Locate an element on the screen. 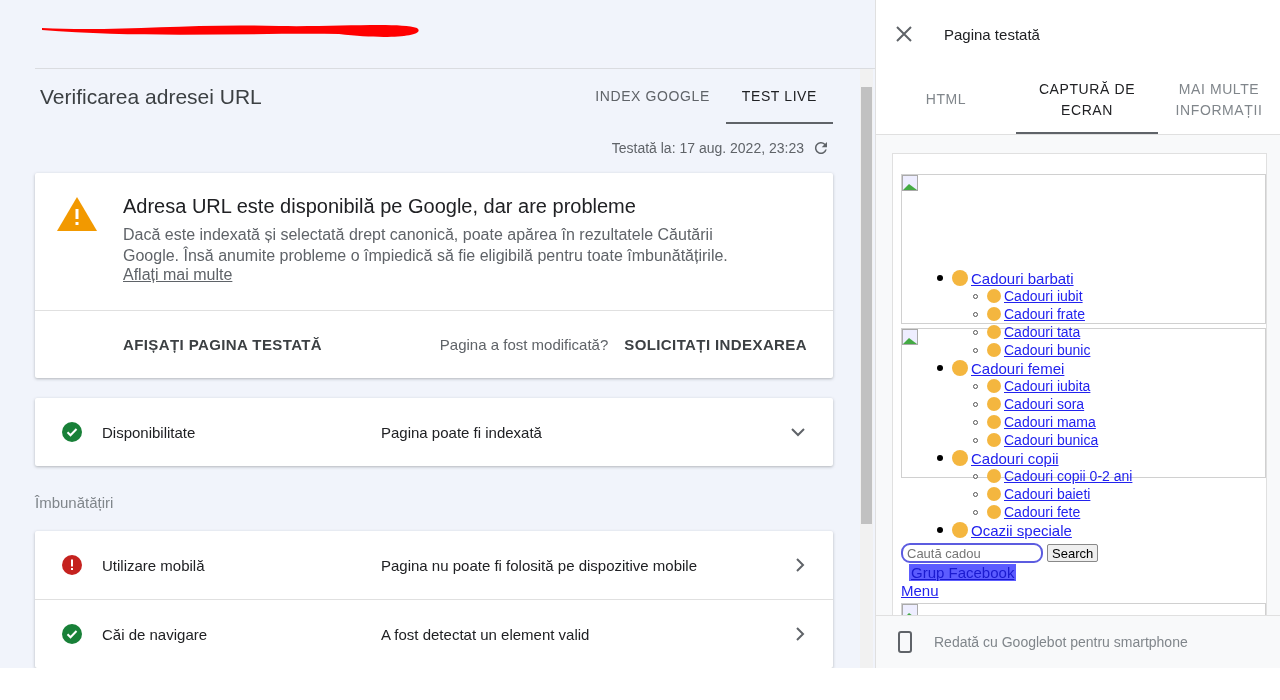 Image resolution: width=1280 pixels, height=700 pixels. tab: HTML is located at coordinates (946, 100).